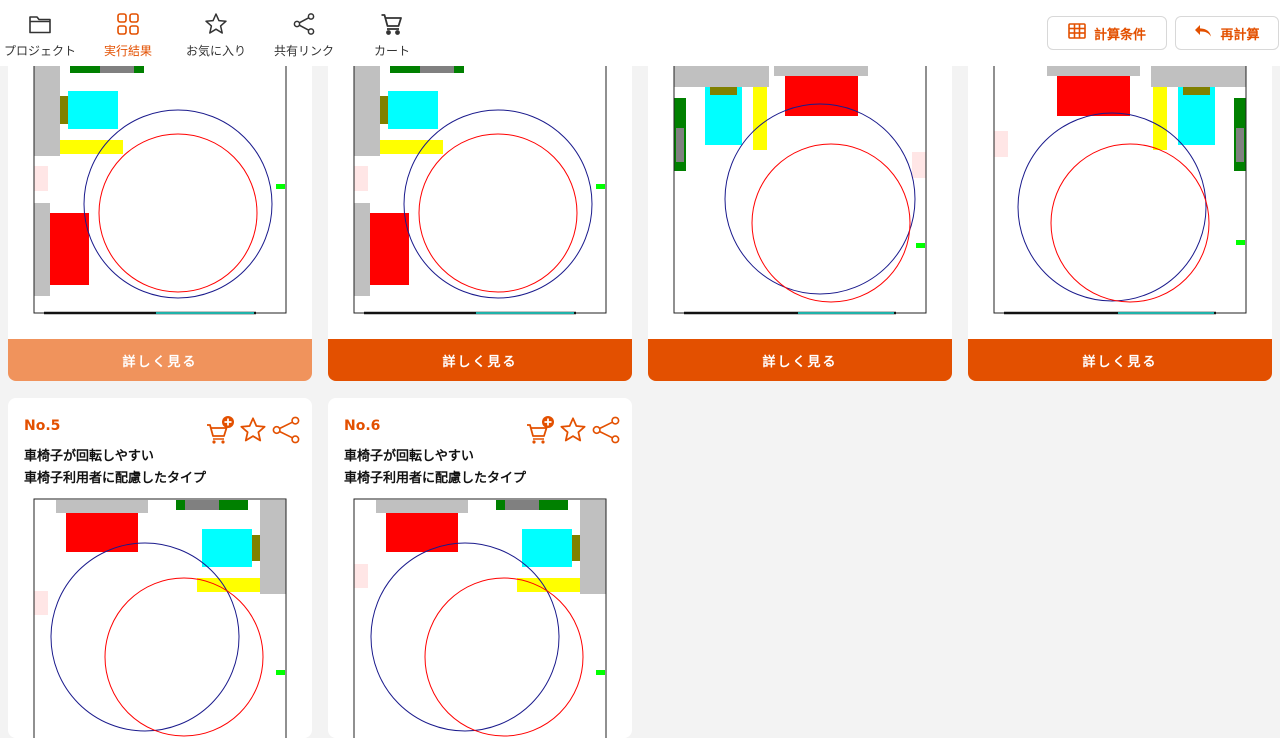 The width and height of the screenshot is (1280, 738). I want to click on nav-item-projects: プロジェクト, so click(40, 33).